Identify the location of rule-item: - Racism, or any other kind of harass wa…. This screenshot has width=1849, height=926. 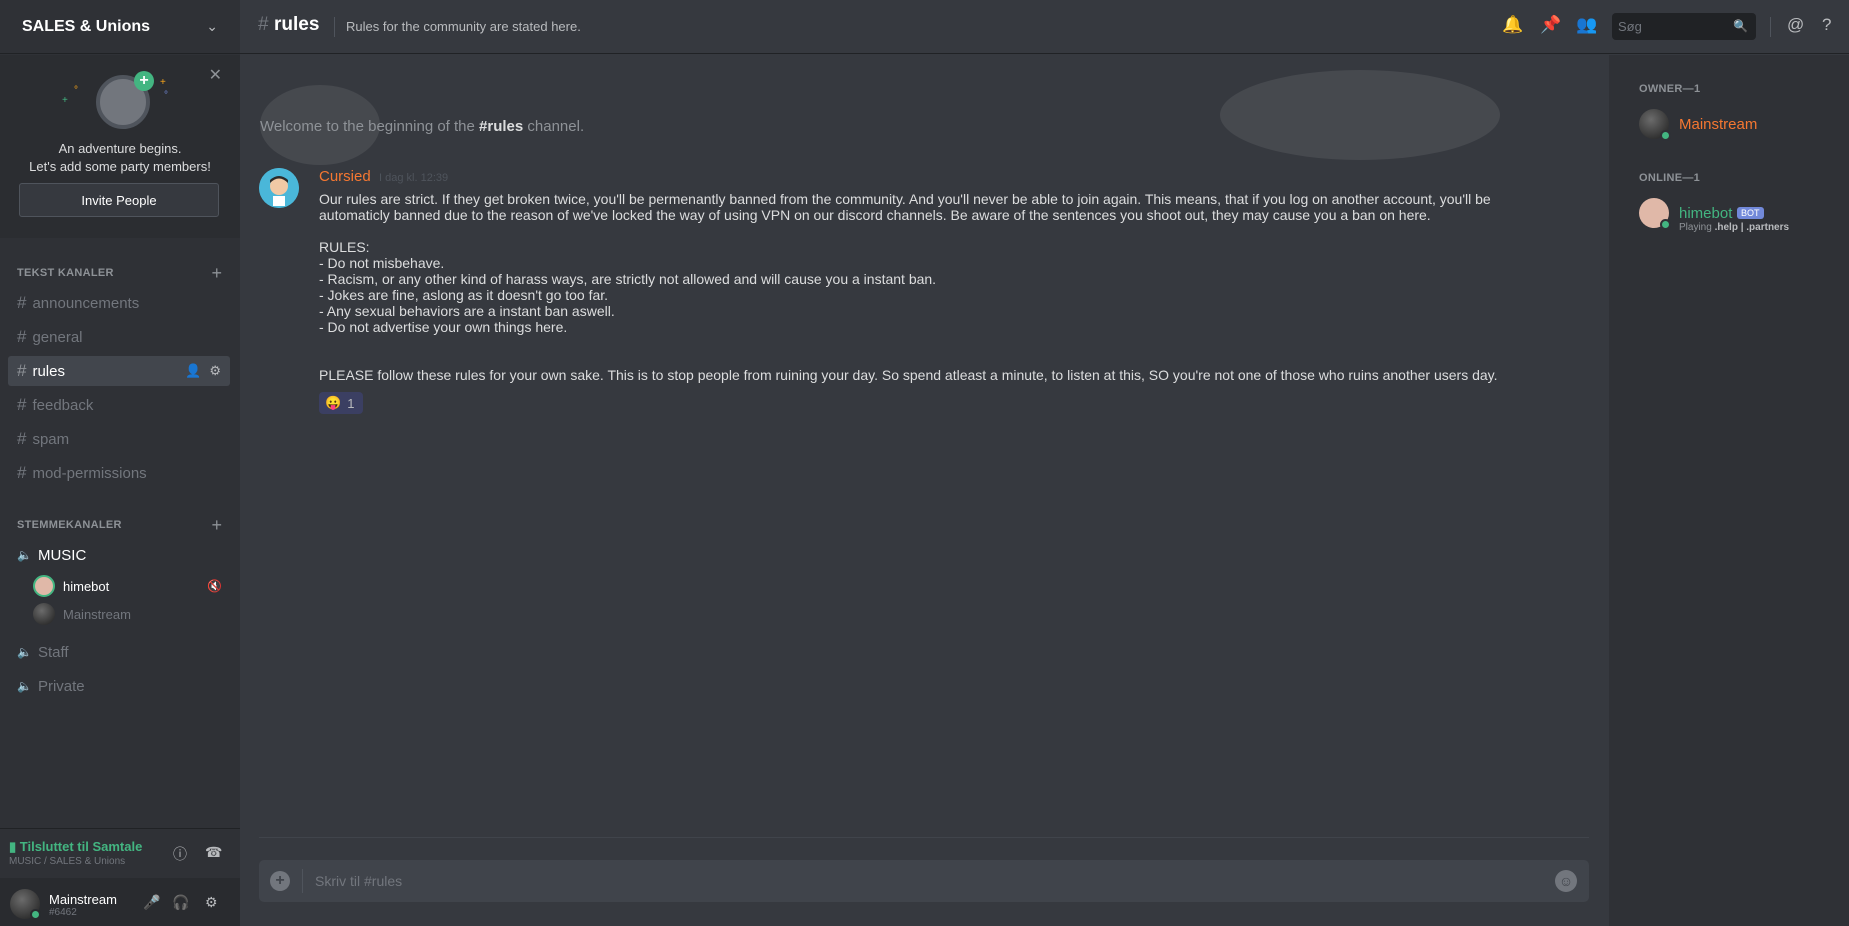
(628, 279).